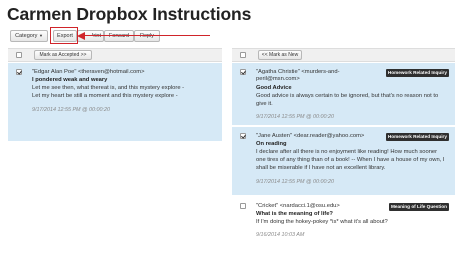 The image size is (474, 271). Describe the element at coordinates (294, 214) in the screenshot. I see `message-subject: What is the meaning of life?` at that location.